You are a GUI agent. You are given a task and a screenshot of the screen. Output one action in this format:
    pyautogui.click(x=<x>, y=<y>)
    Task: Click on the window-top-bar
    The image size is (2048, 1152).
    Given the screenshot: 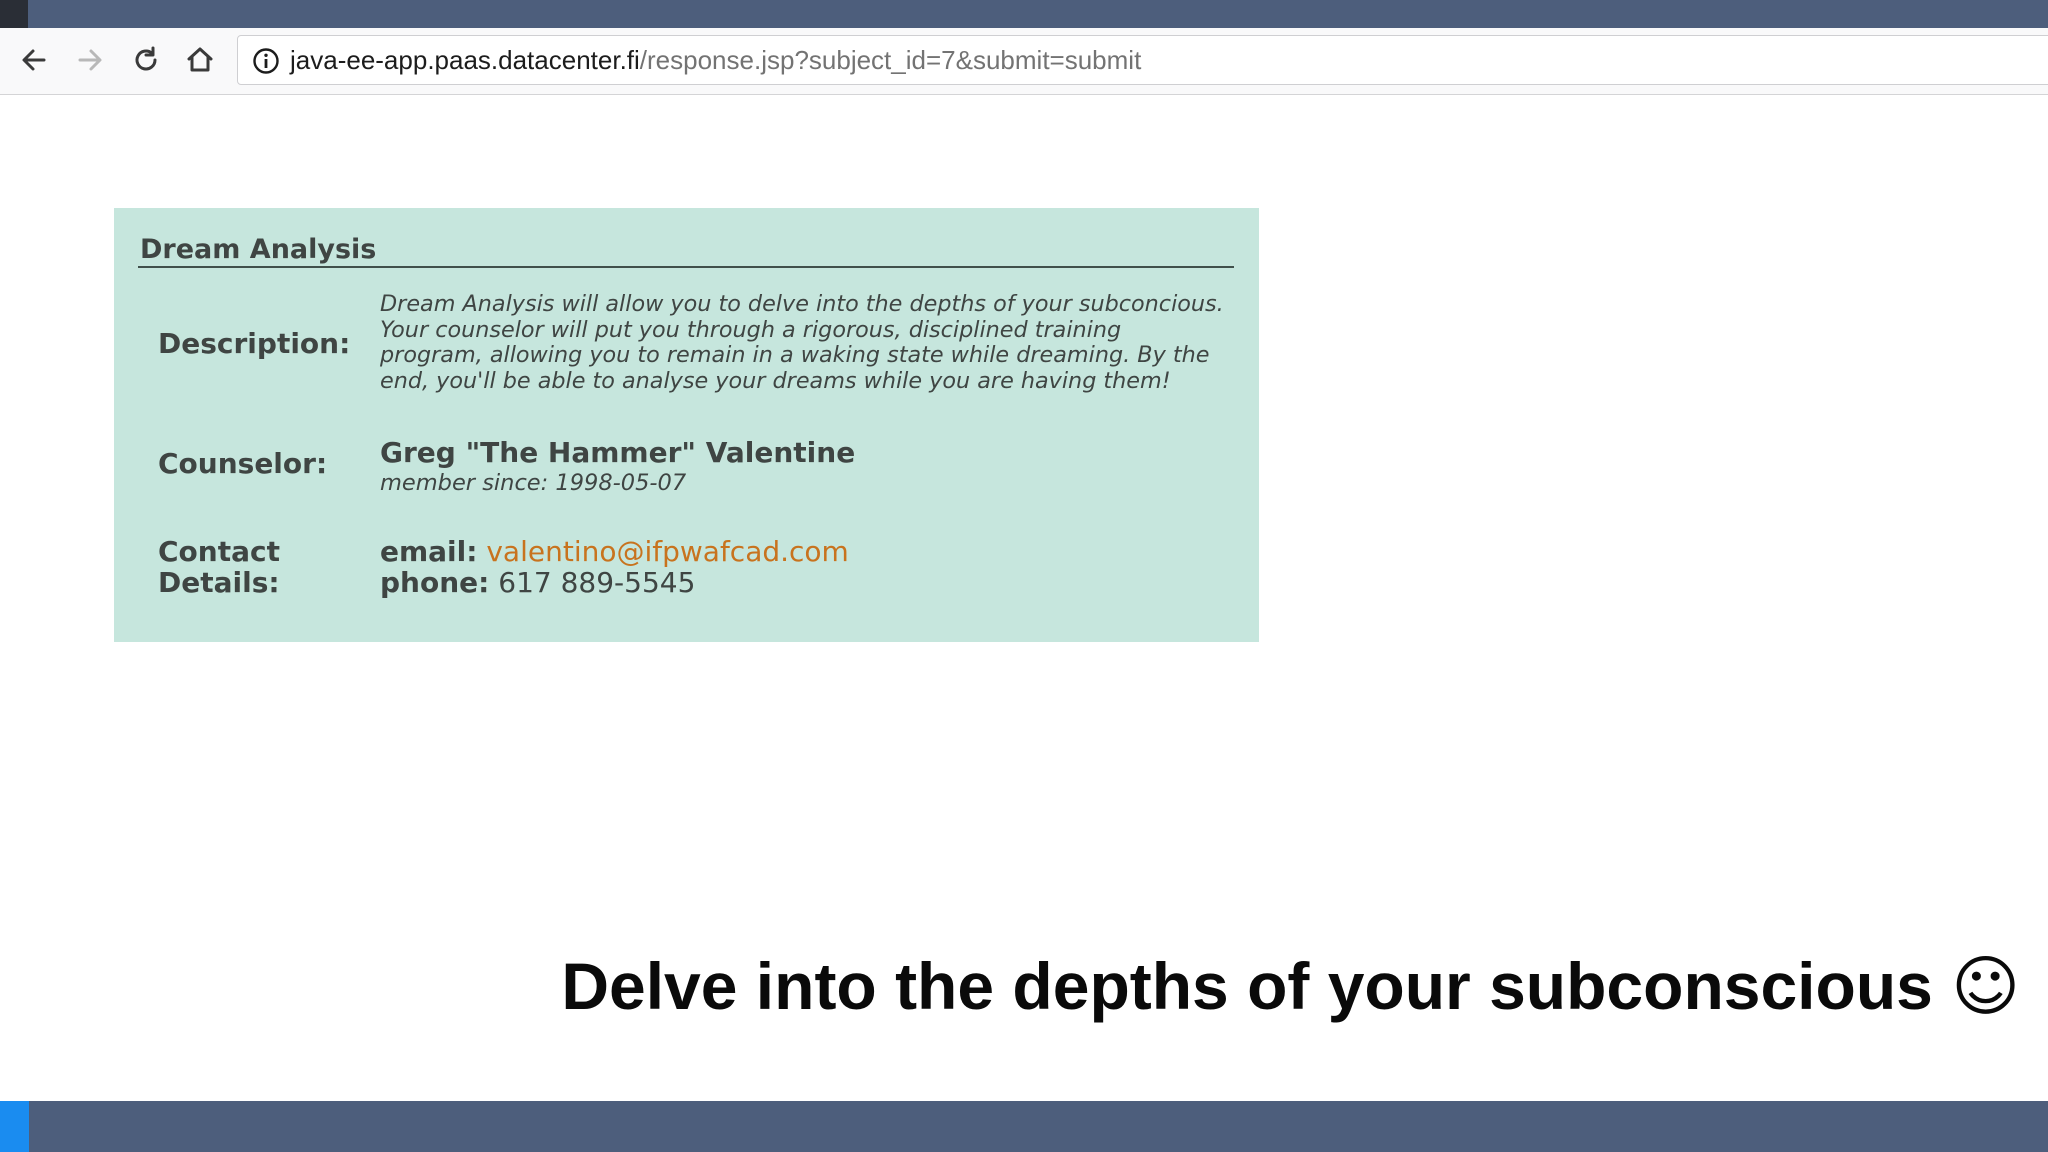 What is the action you would take?
    pyautogui.click(x=1024, y=14)
    